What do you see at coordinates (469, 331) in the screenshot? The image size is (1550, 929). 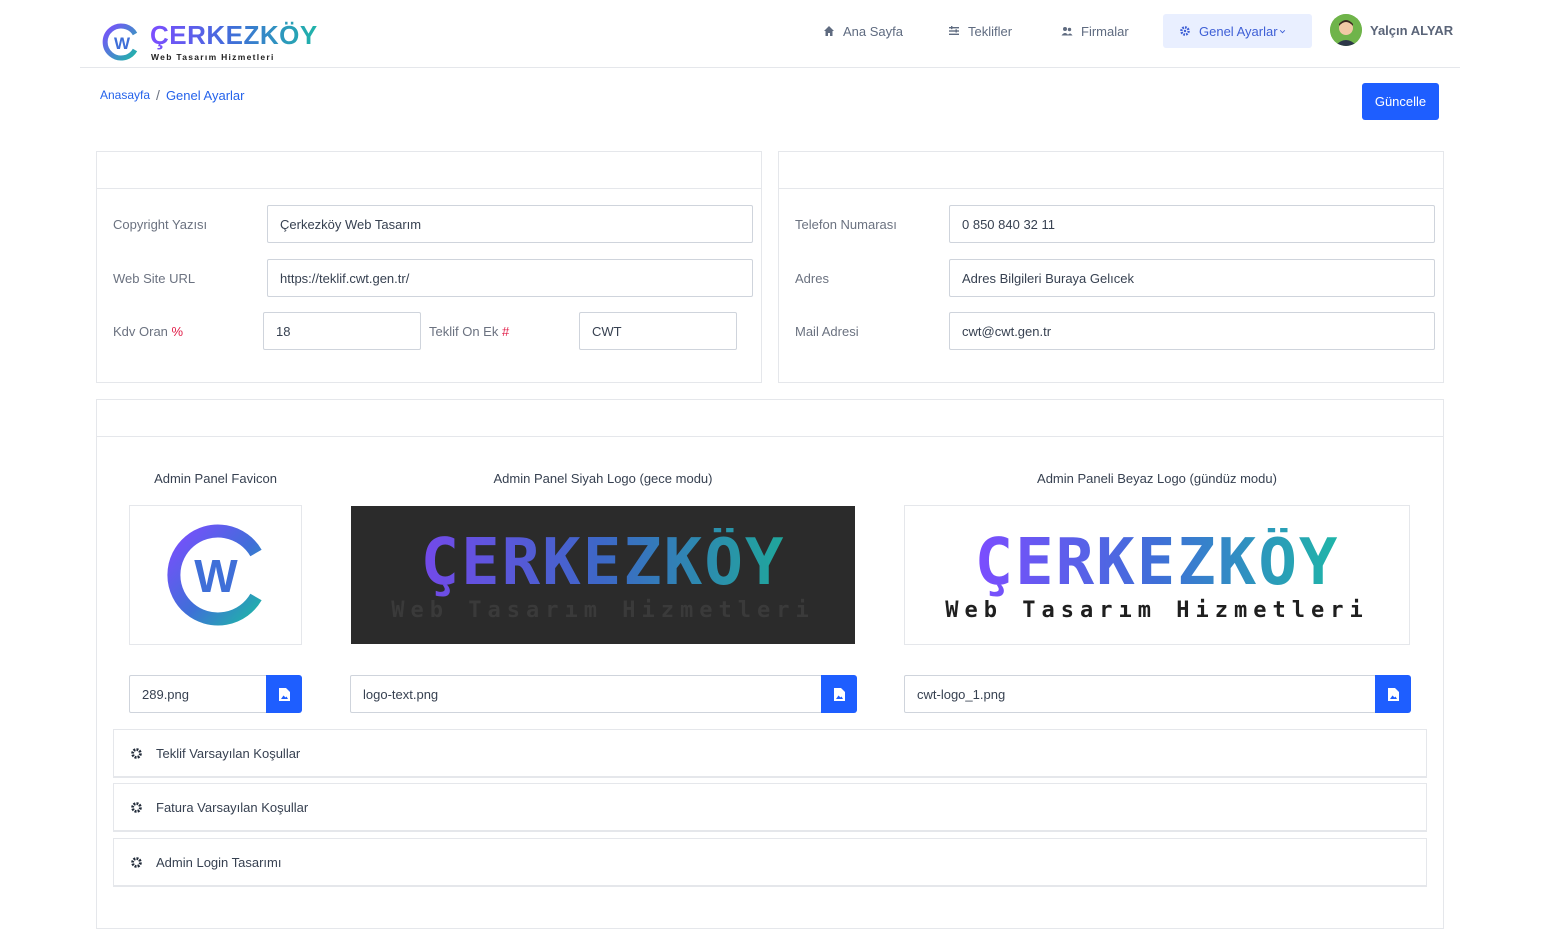 I see `prefix-label: Teklif On Ek #` at bounding box center [469, 331].